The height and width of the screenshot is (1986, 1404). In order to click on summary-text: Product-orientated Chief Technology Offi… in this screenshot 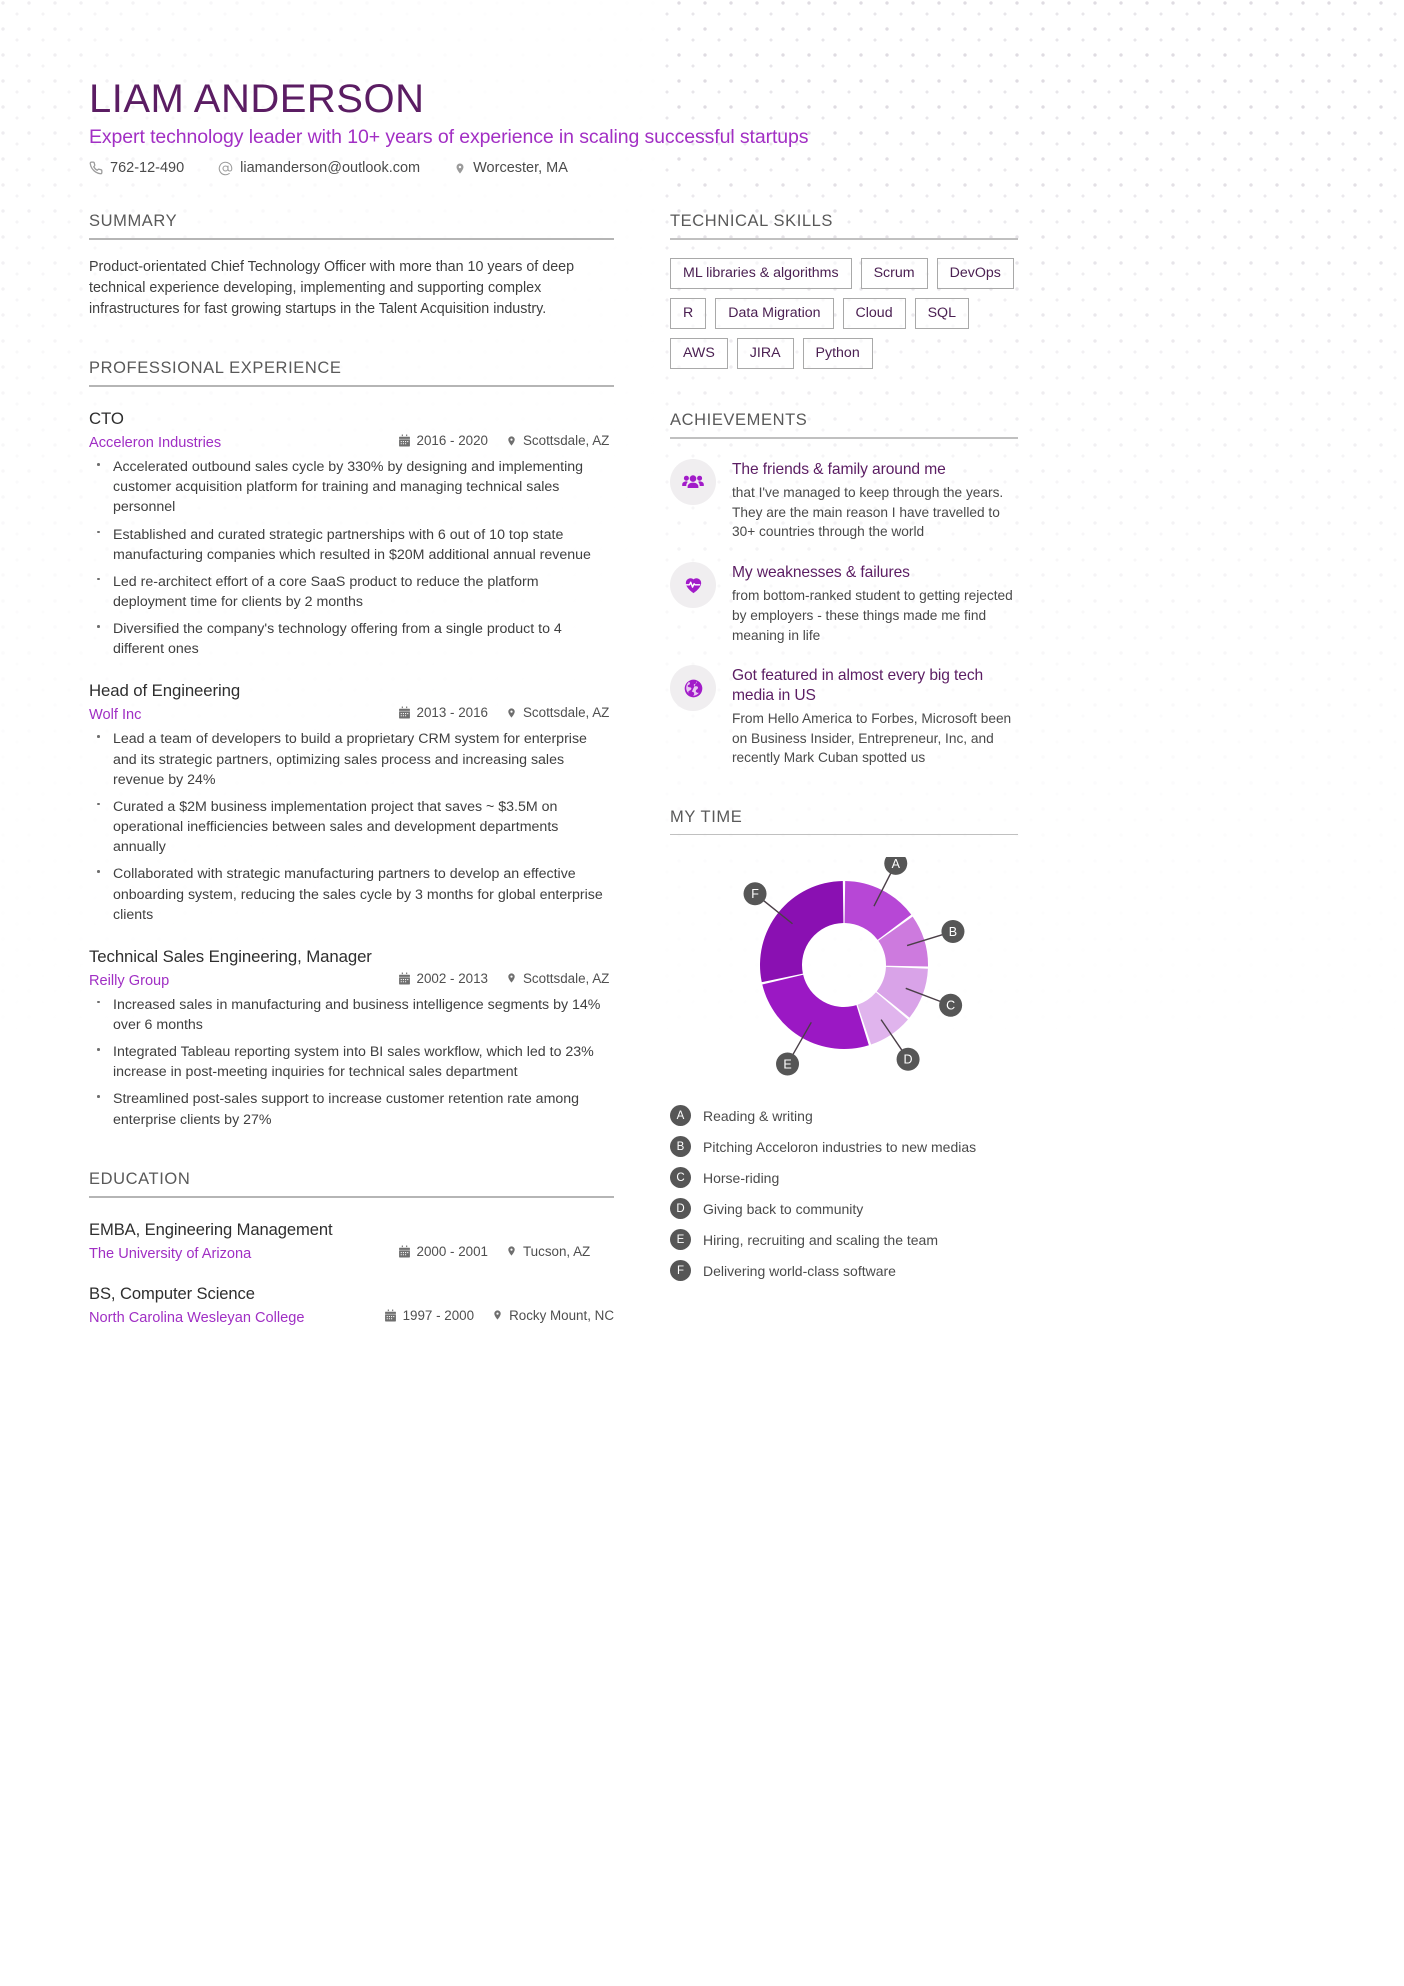, I will do `click(332, 288)`.